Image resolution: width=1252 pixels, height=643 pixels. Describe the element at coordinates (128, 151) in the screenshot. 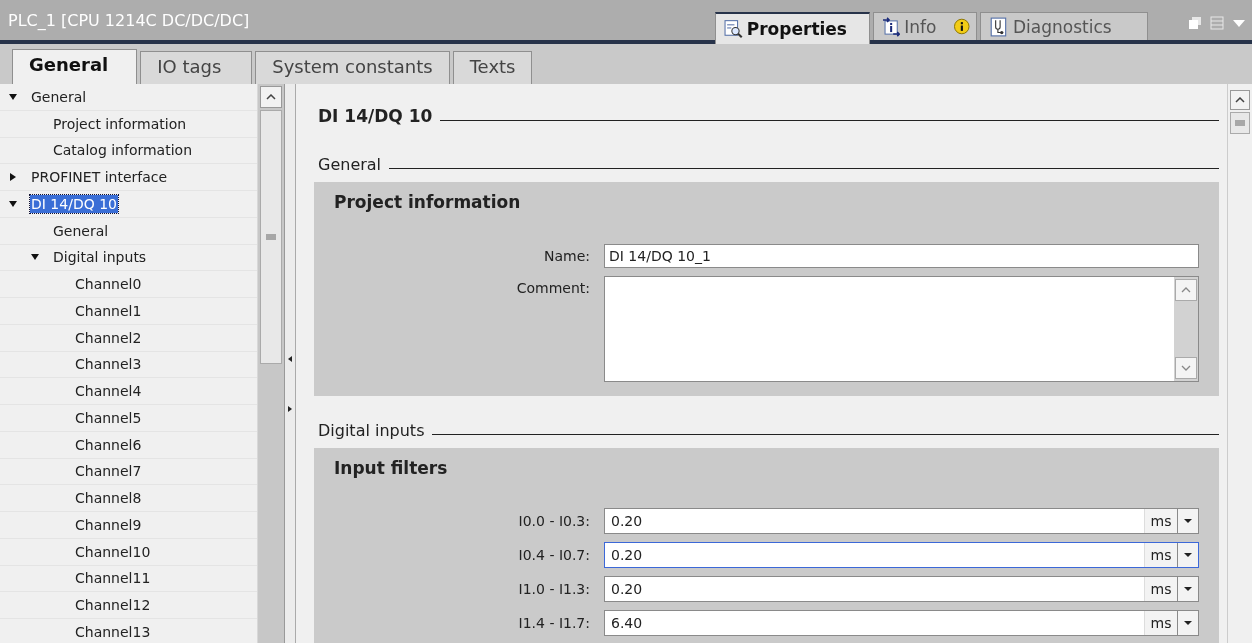

I see `tree-item: Catalog information` at that location.